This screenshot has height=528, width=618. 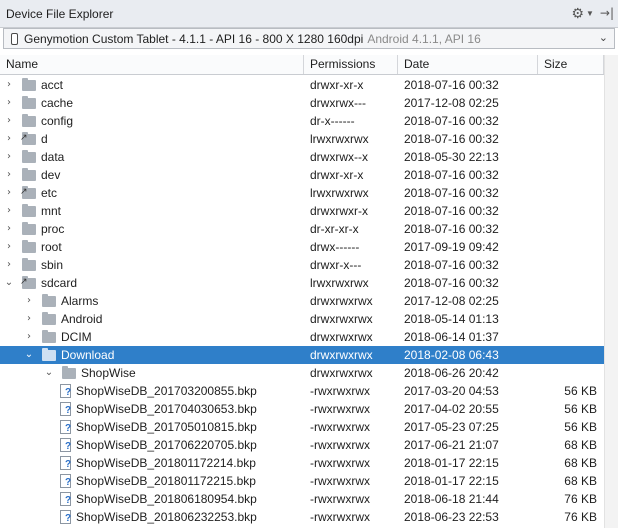 I want to click on gear-icon: ⚙, so click(x=577, y=13).